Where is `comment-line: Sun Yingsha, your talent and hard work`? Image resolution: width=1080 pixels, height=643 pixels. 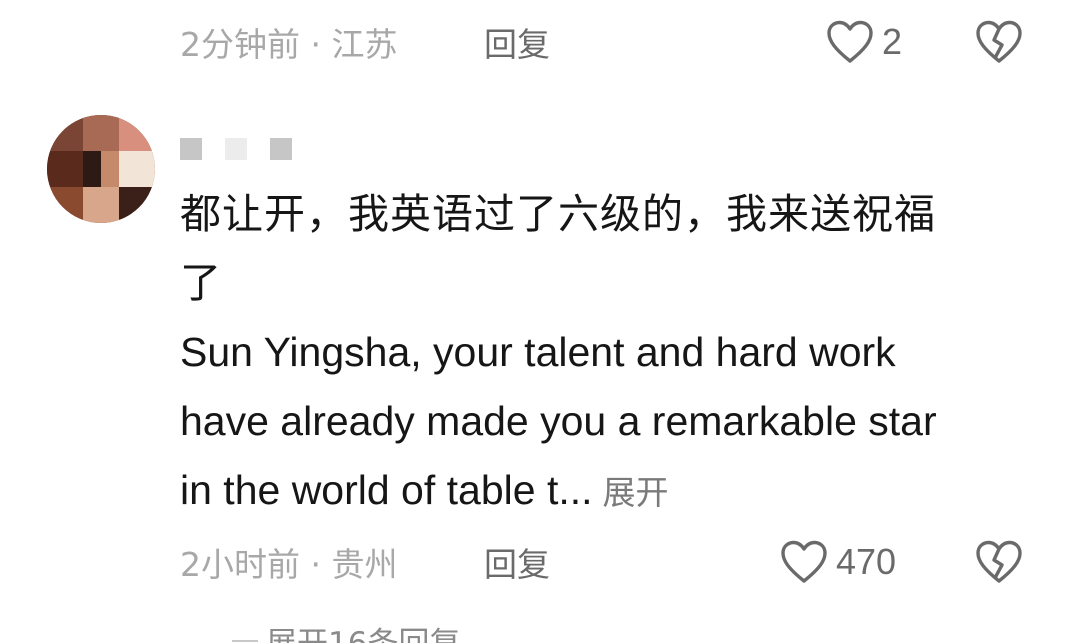 comment-line: Sun Yingsha, your talent and hard work is located at coordinates (538, 352).